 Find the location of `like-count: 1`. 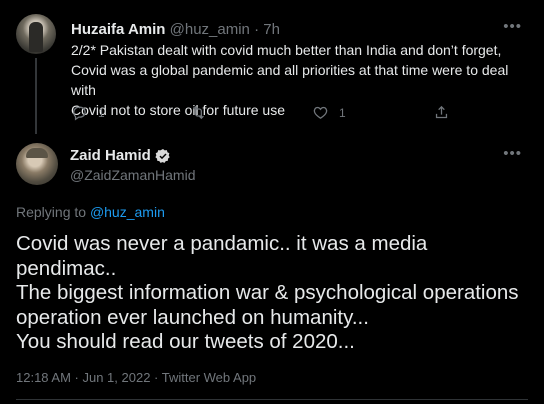

like-count: 1 is located at coordinates (342, 112).